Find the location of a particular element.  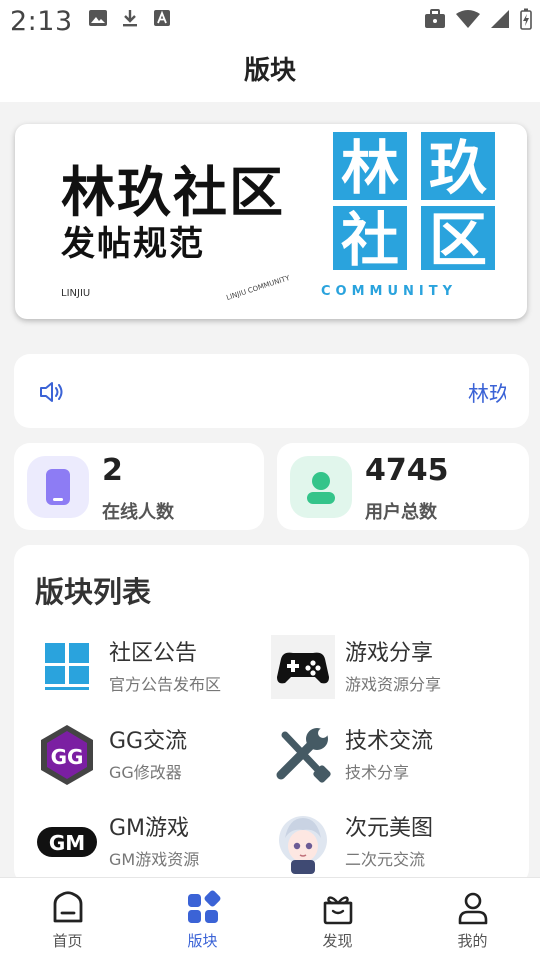

board-name: GG交流 is located at coordinates (148, 741).